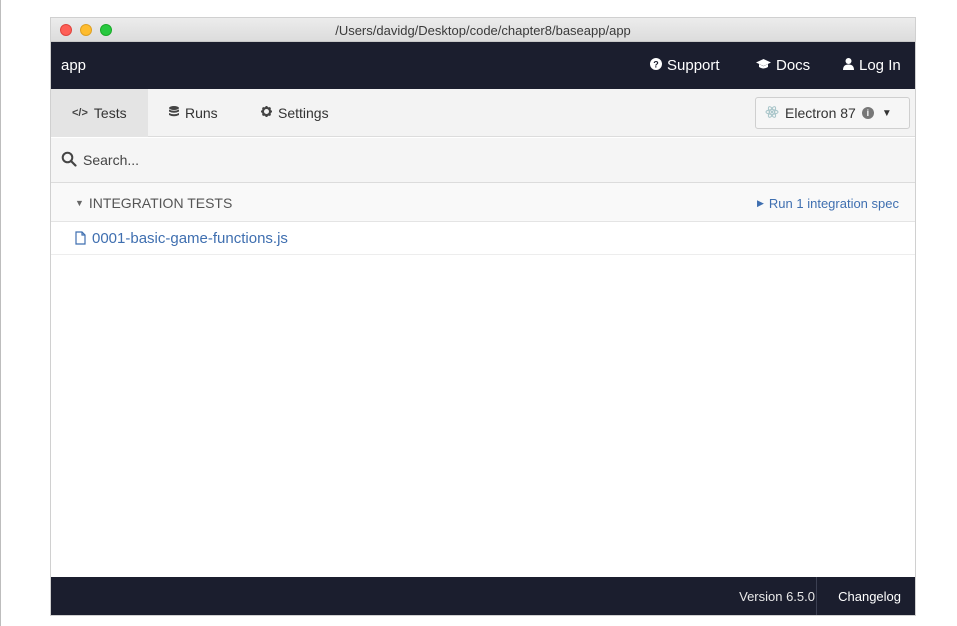  What do you see at coordinates (483, 596) in the screenshot?
I see `footer: Version 6.5.0 Changelog` at bounding box center [483, 596].